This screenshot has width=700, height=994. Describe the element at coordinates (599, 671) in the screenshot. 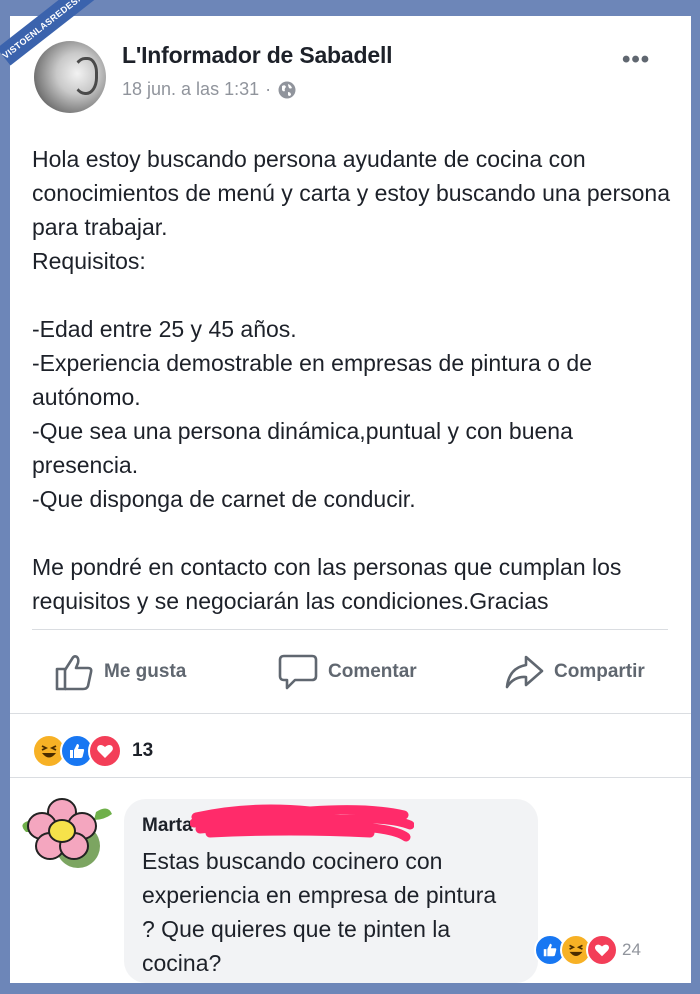

I see `share-button-label: Compartir` at that location.